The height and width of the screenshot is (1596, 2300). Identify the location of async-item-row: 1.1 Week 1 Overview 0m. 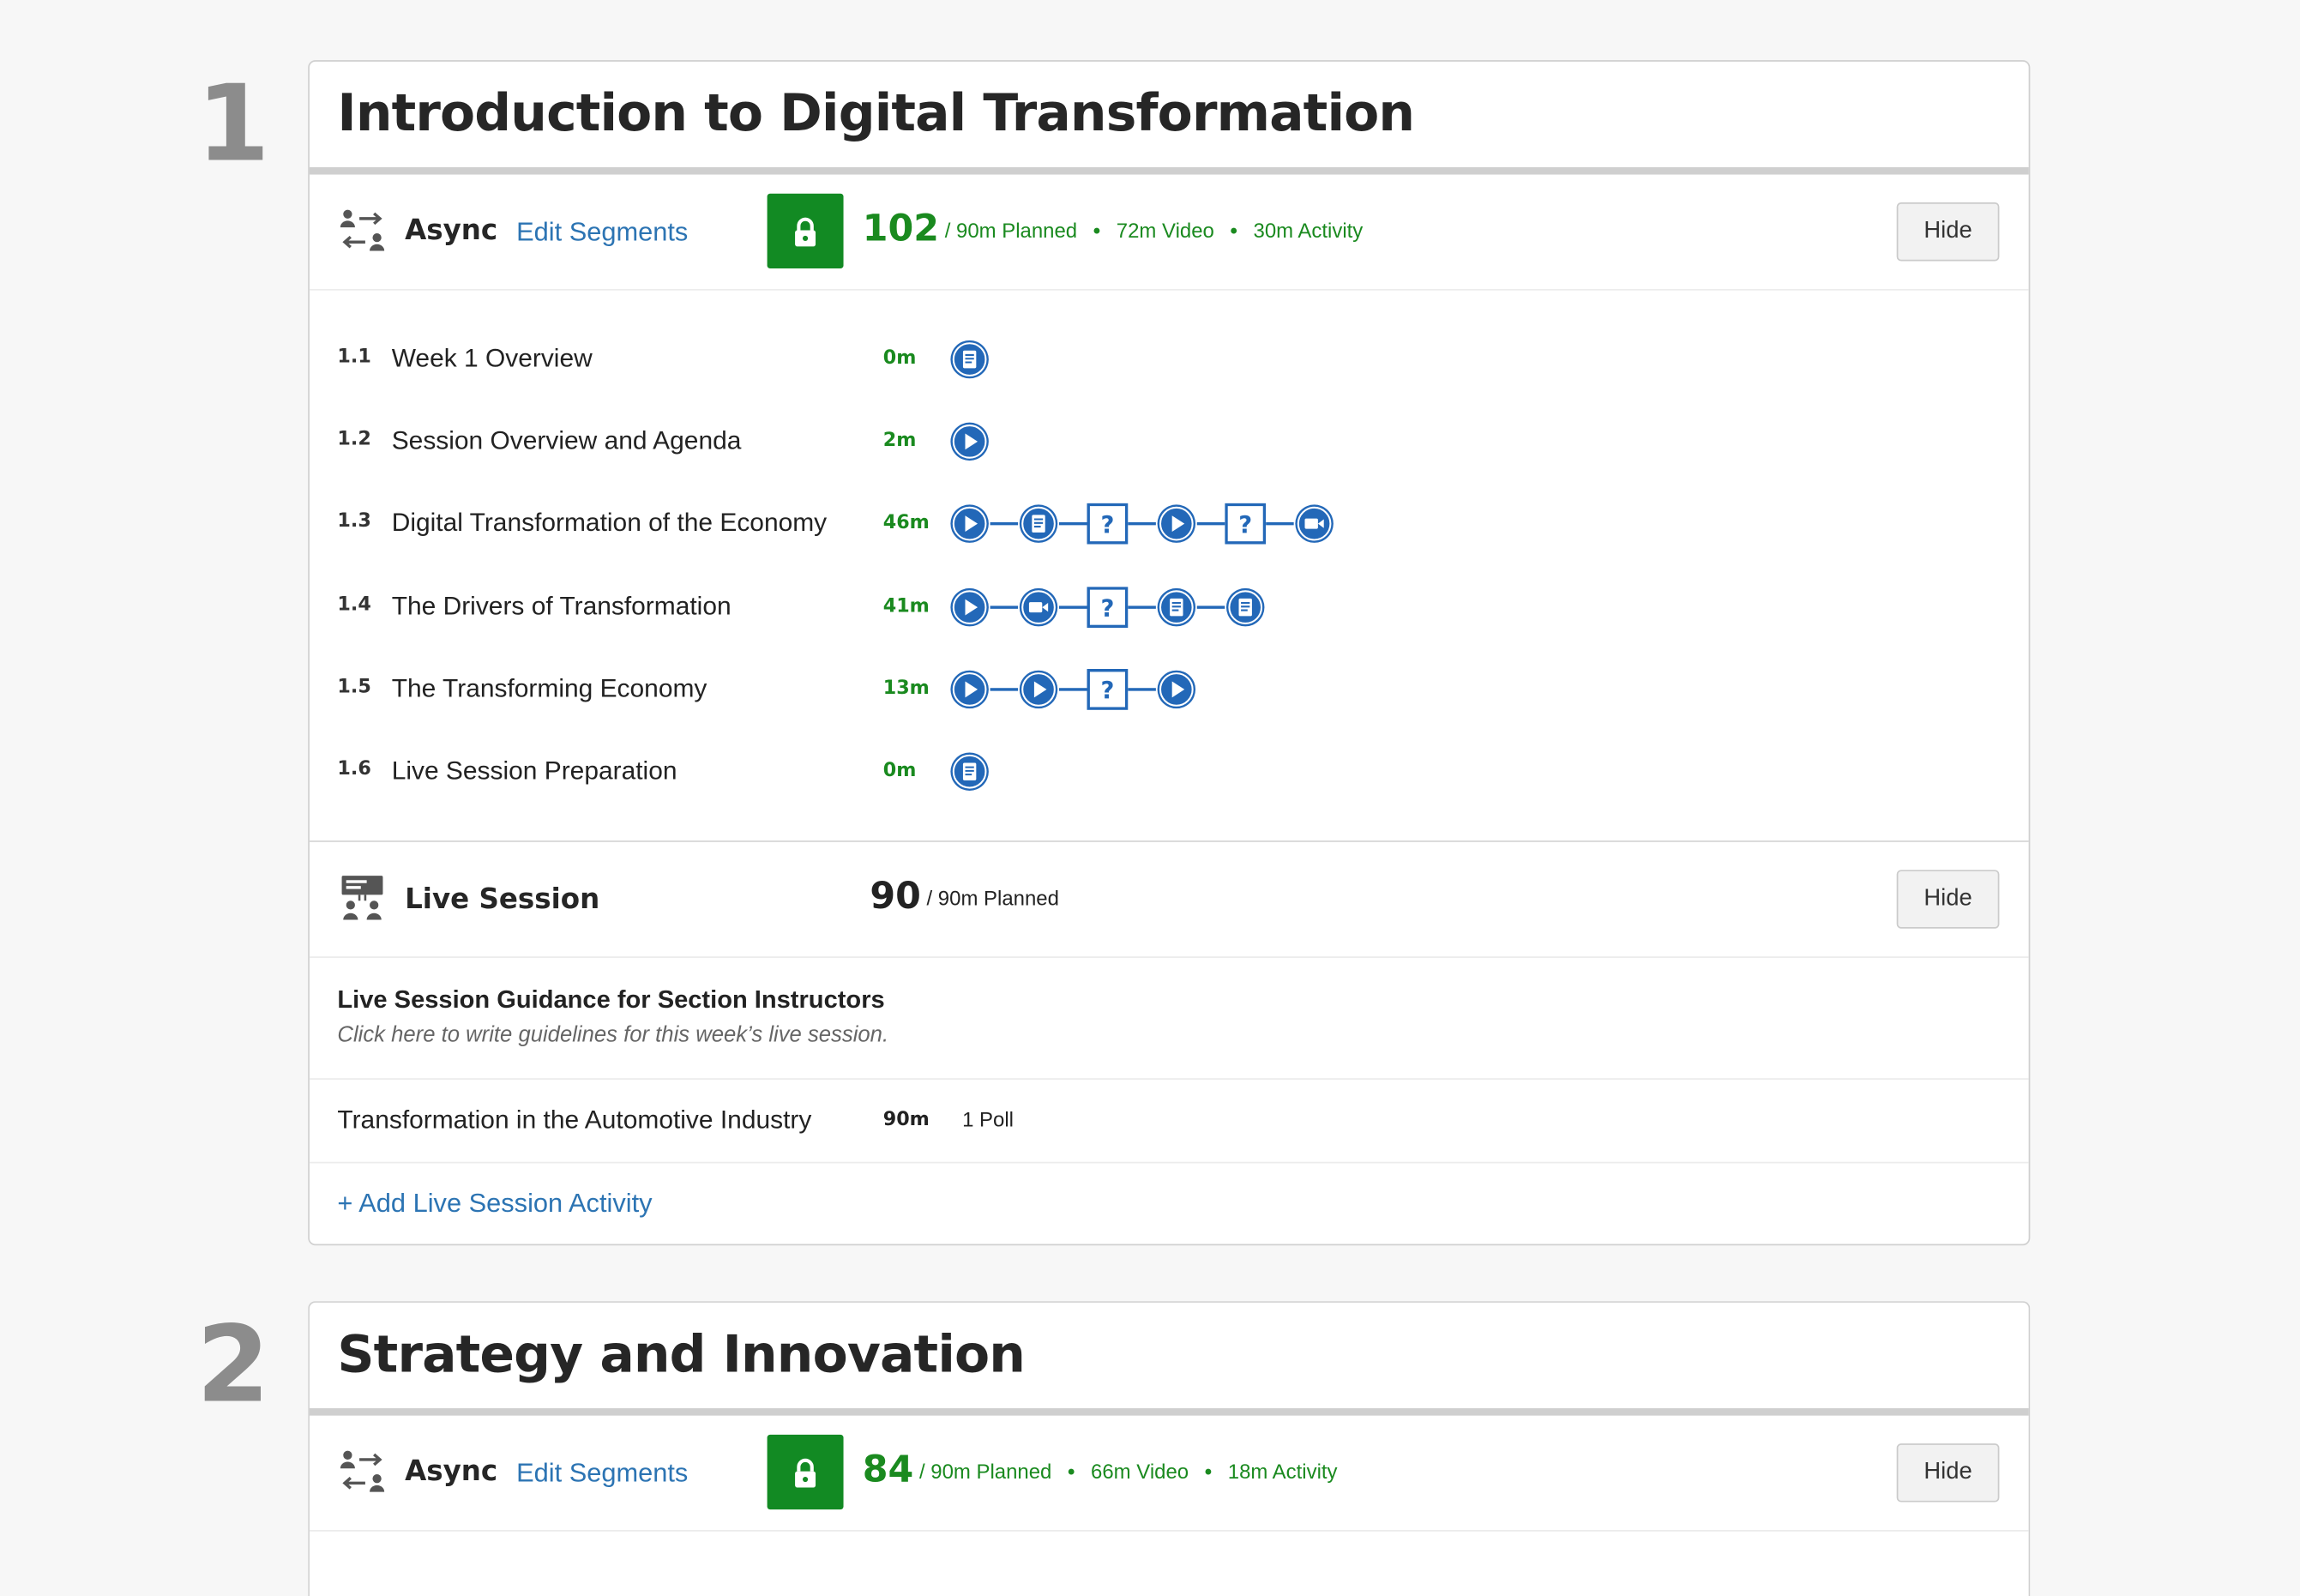
(1169, 359).